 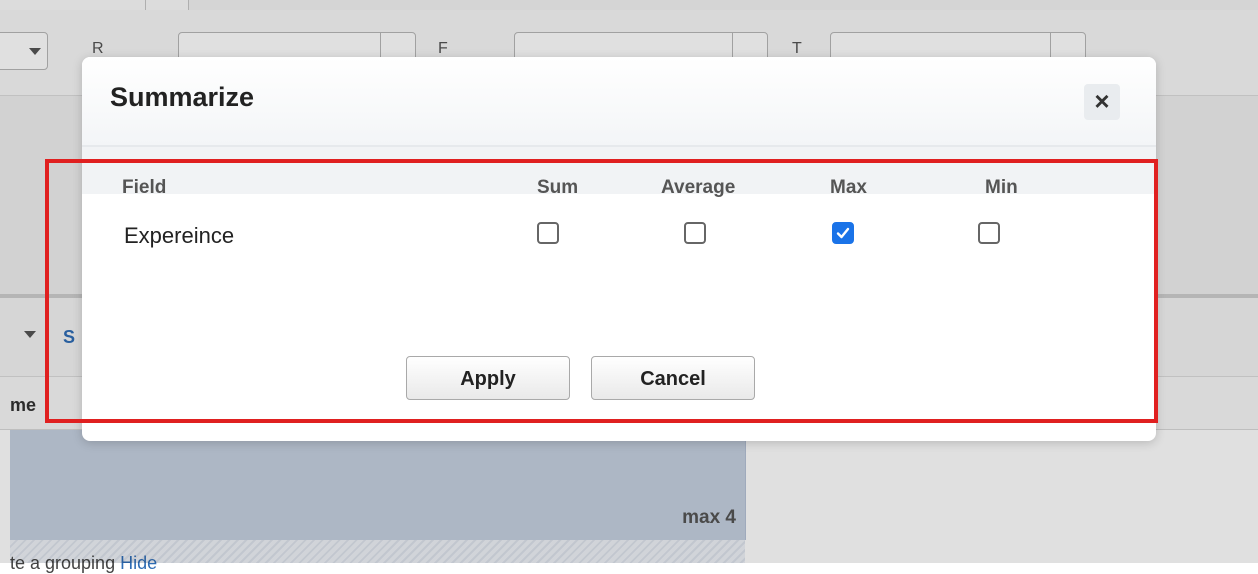 I want to click on max-checkbox, so click(x=843, y=233).